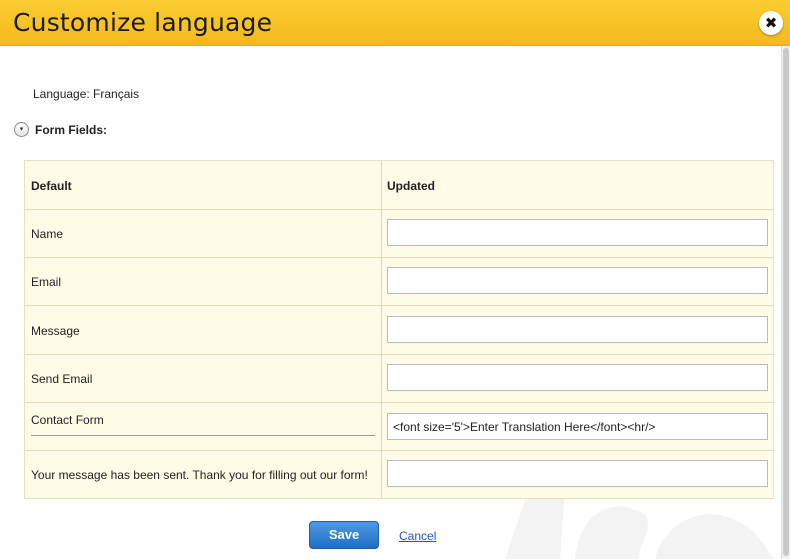 Image resolution: width=790 pixels, height=559 pixels. I want to click on close-icon: ✖, so click(771, 23).